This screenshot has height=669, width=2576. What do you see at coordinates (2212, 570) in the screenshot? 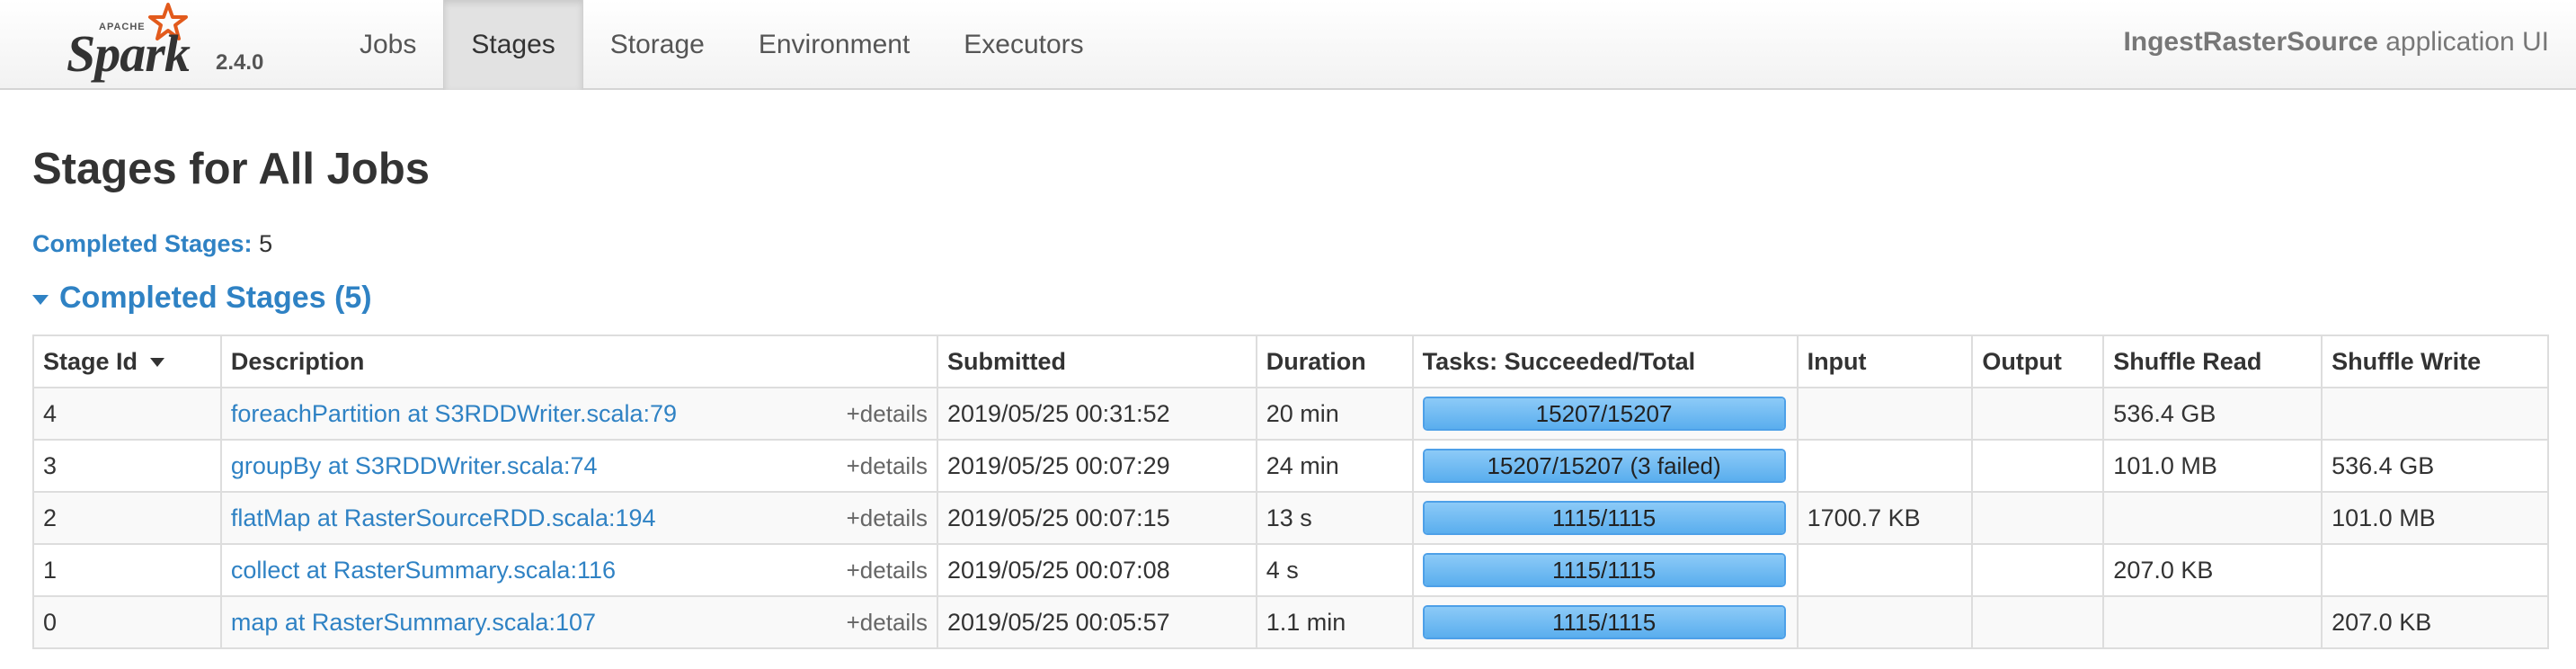
I see `shuffle-read: 207.0 KB` at bounding box center [2212, 570].